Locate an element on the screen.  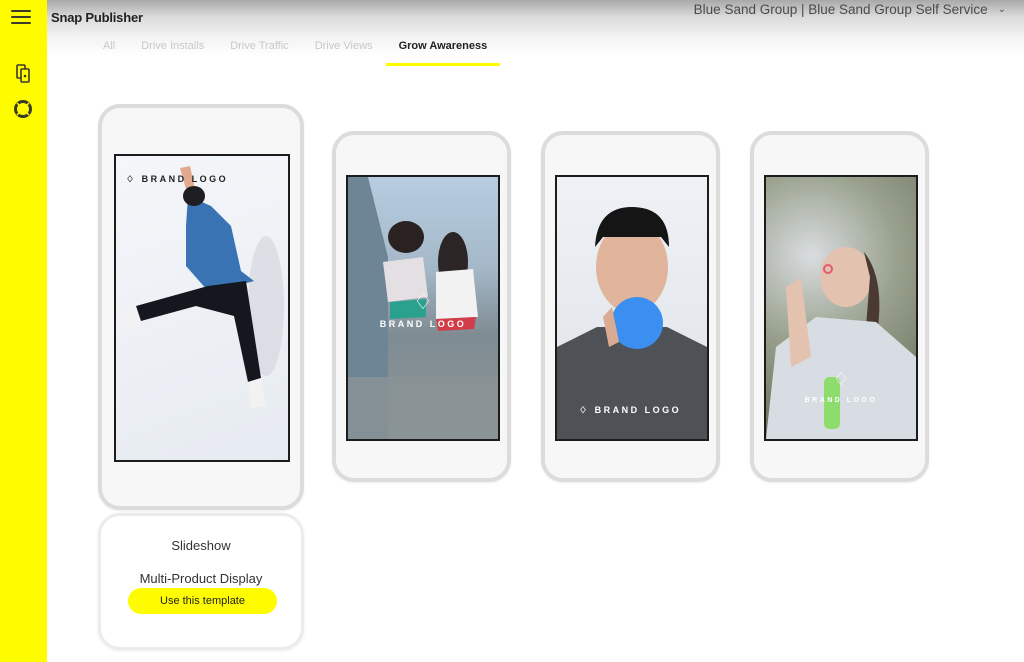
tab-drive-traffic: Drive Traffic is located at coordinates (259, 51).